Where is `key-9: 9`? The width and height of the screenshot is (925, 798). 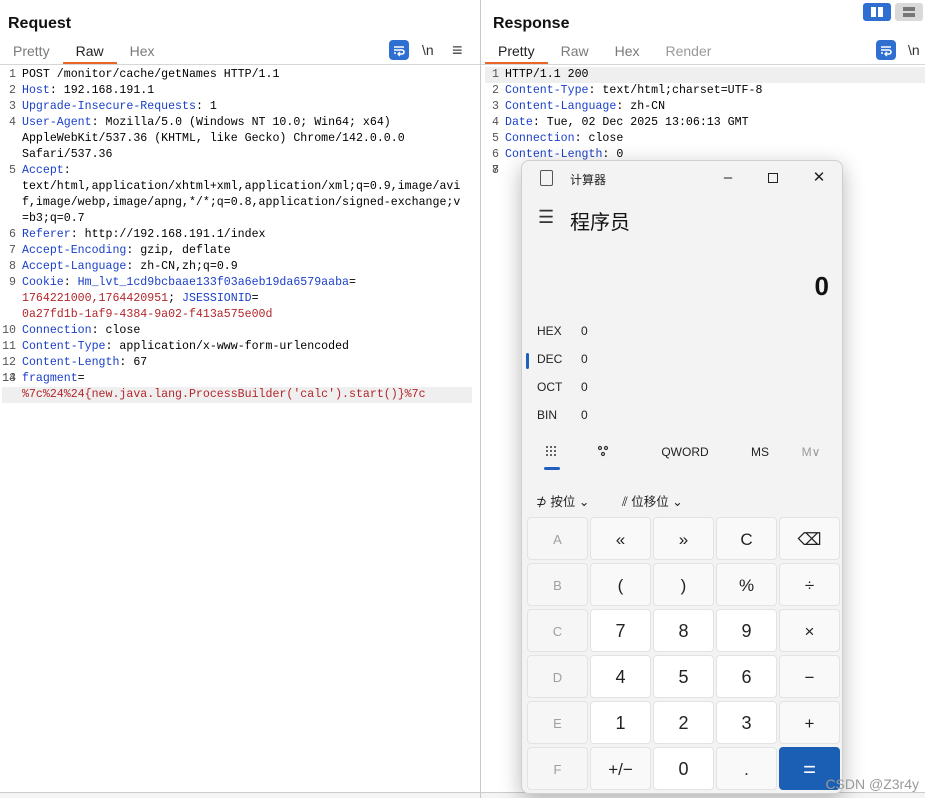
key-9: 9 is located at coordinates (746, 630).